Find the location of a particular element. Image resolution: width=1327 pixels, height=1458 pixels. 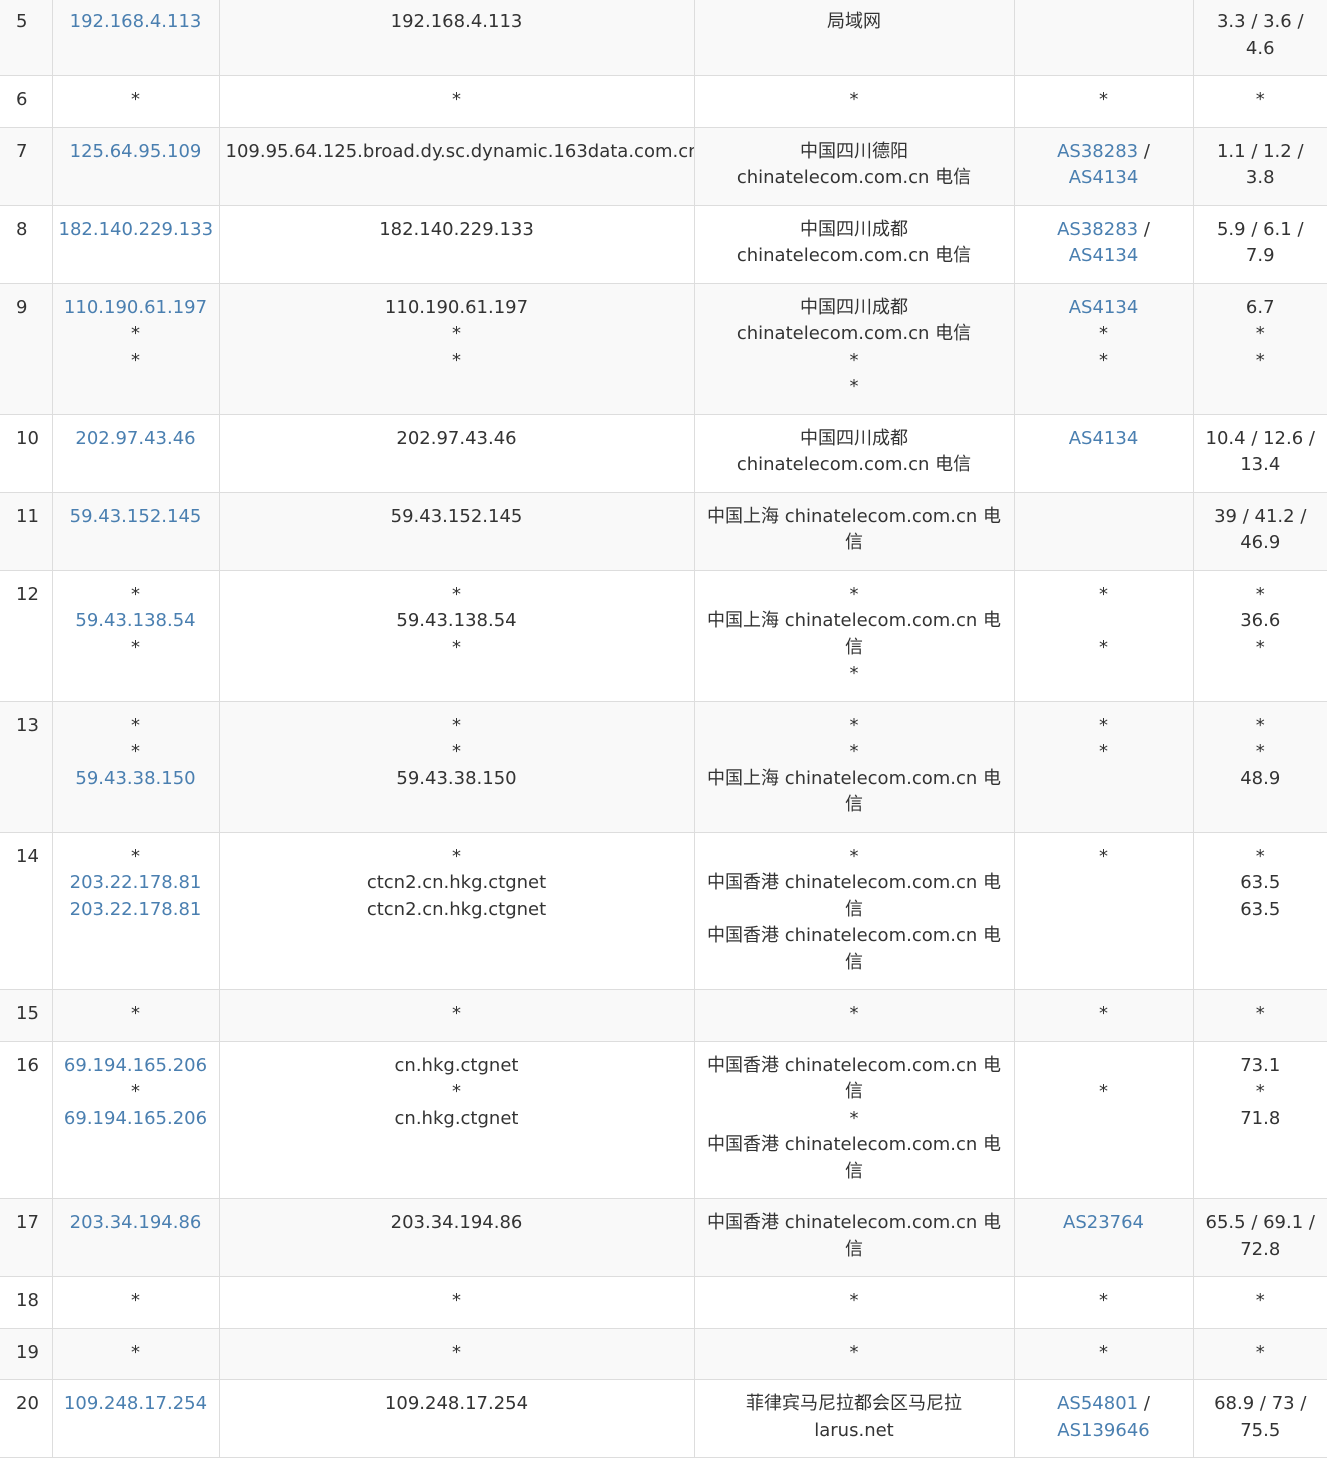

hop-number: 15 is located at coordinates (27, 1013).